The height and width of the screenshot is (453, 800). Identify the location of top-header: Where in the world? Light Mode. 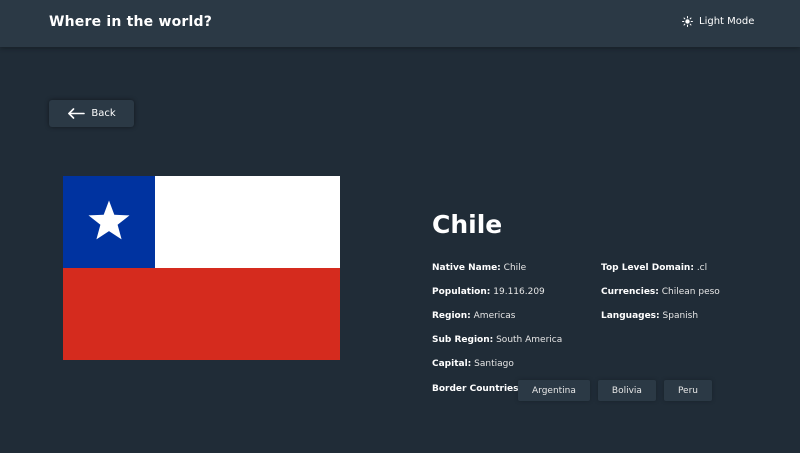
(400, 23).